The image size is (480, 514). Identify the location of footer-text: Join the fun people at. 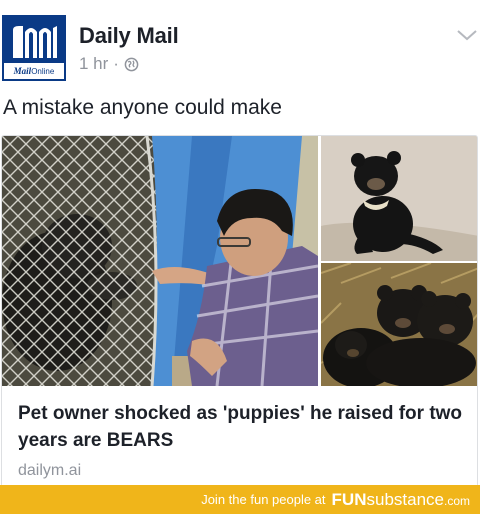
(263, 499).